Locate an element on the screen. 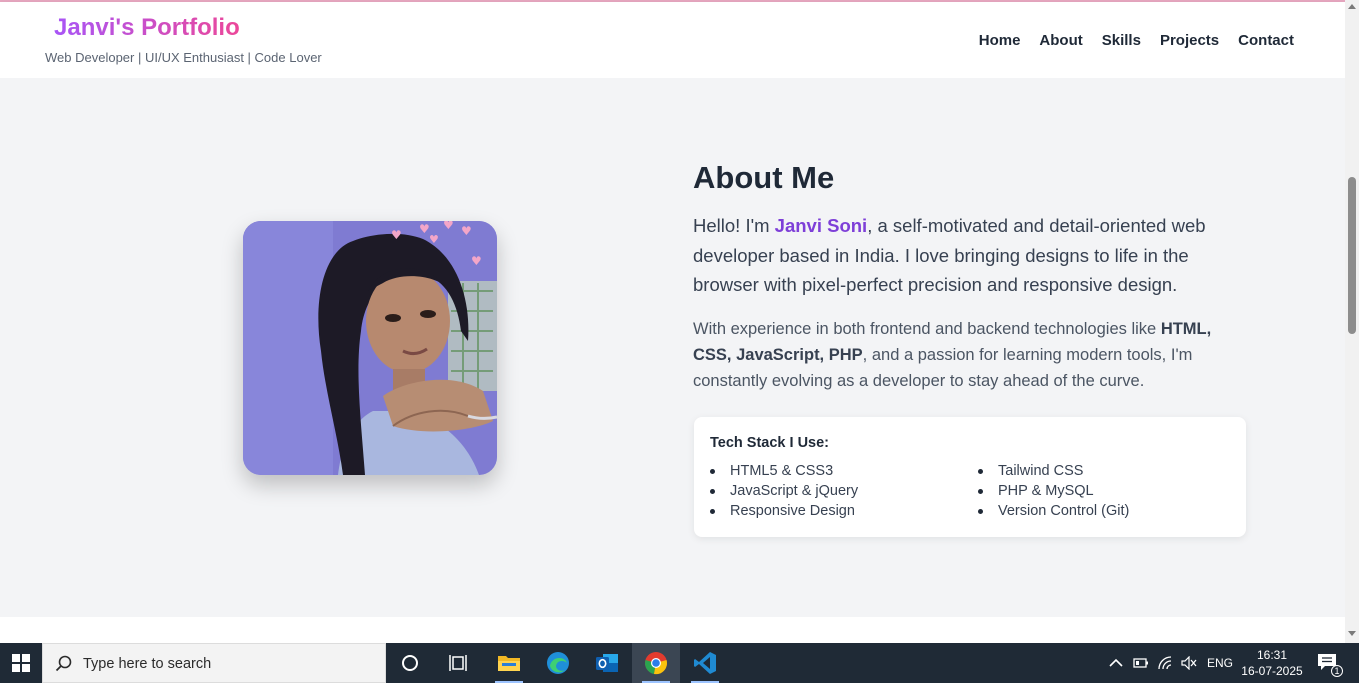 Image resolution: width=1359 pixels, height=683 pixels. tech-item: HTML5 & CSS3 is located at coordinates (784, 471).